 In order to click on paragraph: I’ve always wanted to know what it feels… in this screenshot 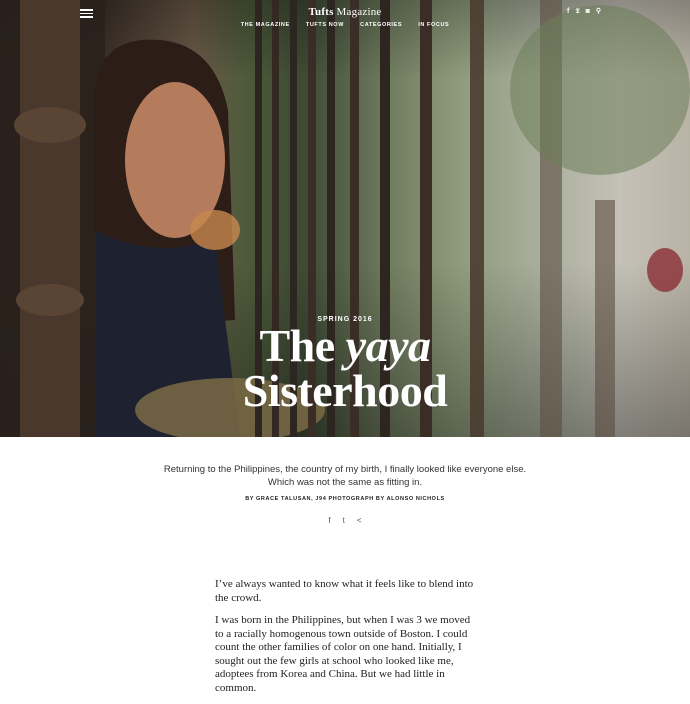, I will do `click(344, 591)`.